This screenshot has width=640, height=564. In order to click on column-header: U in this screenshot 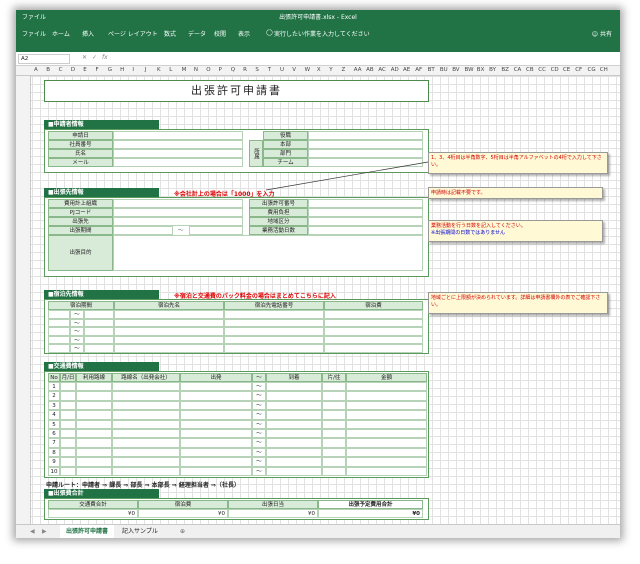, I will do `click(282, 70)`.